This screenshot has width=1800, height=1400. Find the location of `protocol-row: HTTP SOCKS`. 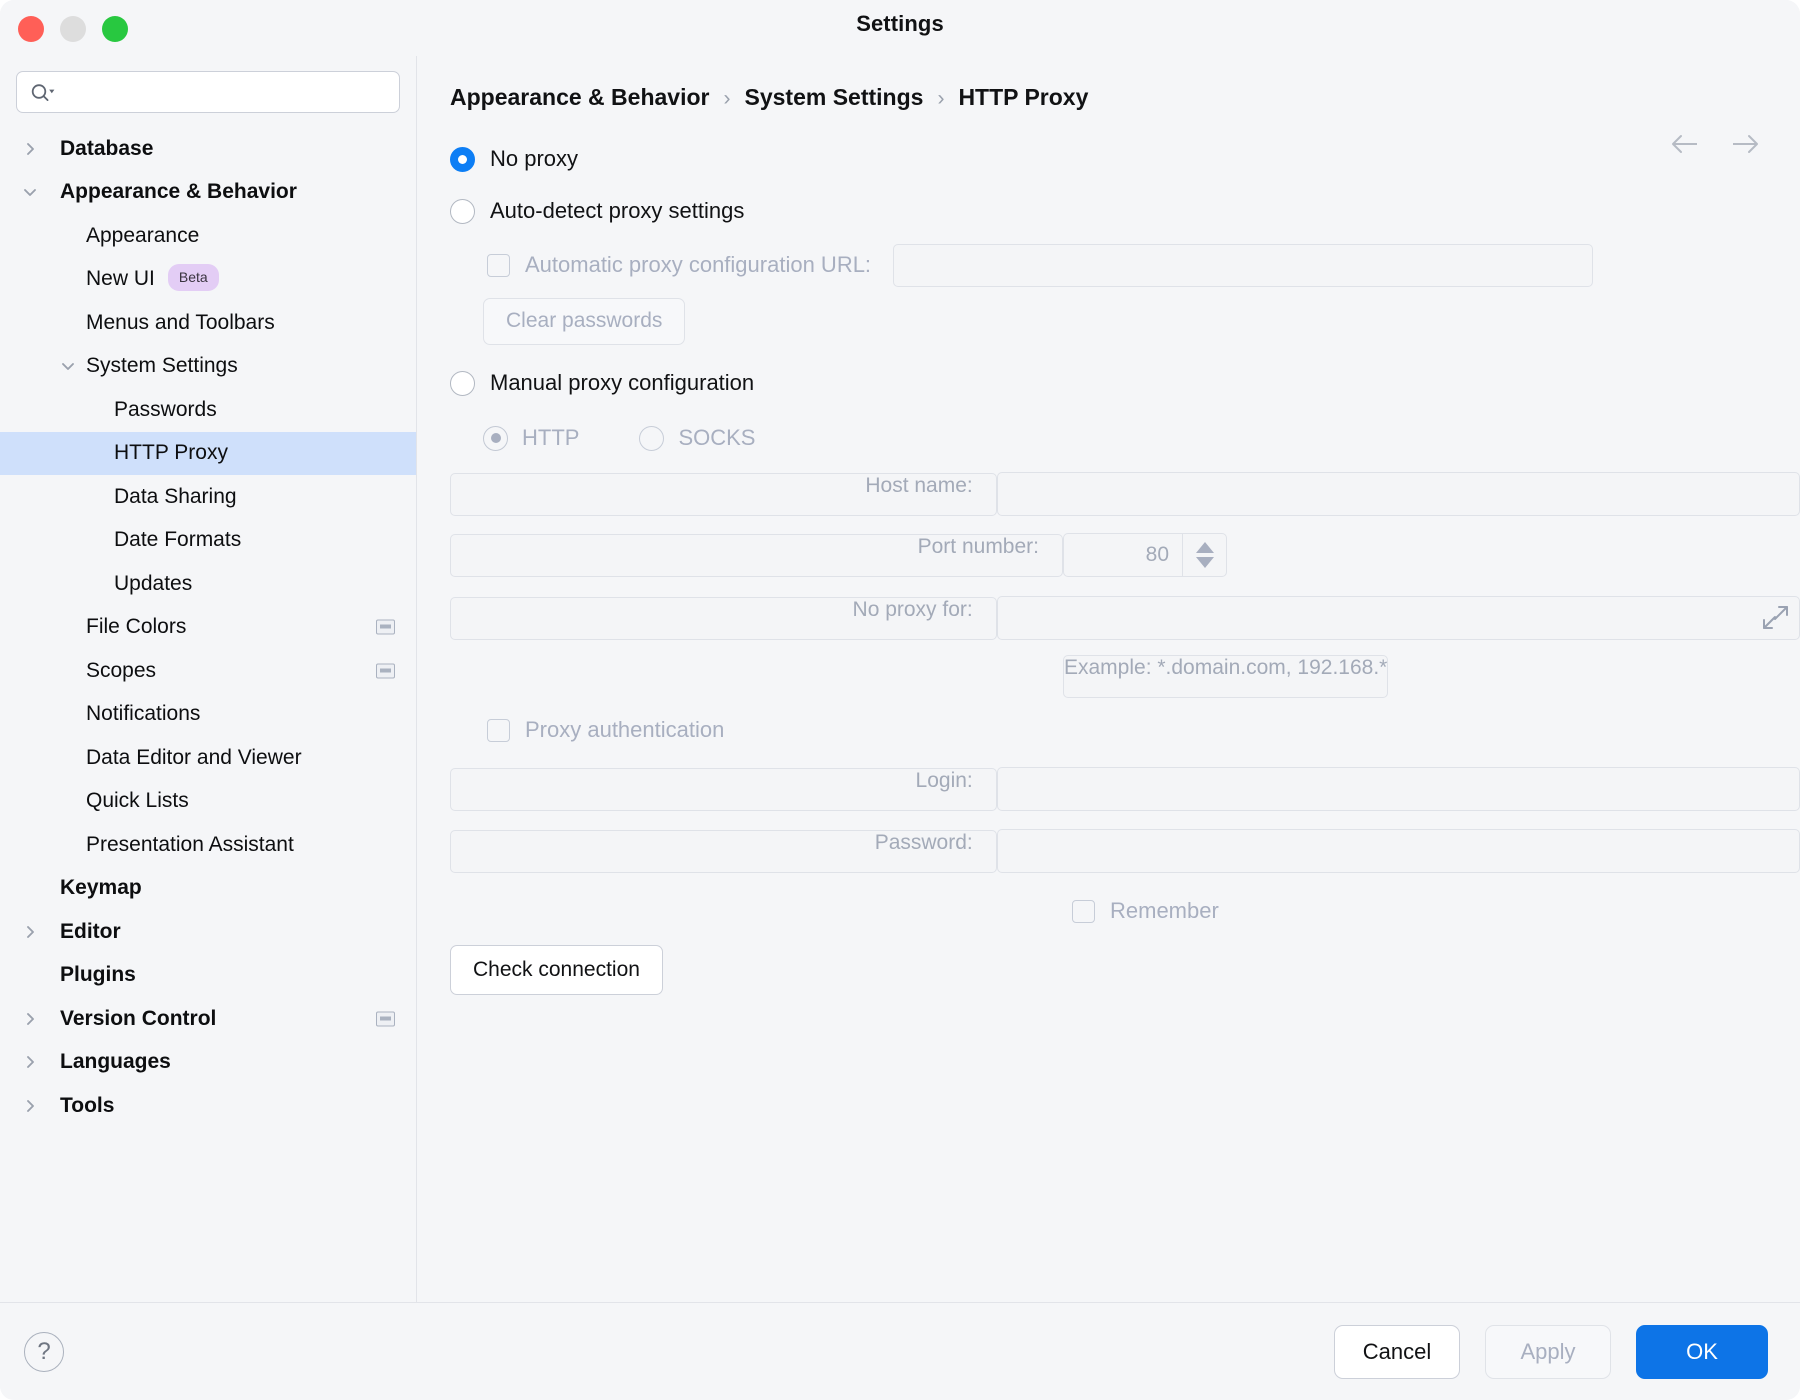

protocol-row: HTTP SOCKS is located at coordinates (1108, 438).